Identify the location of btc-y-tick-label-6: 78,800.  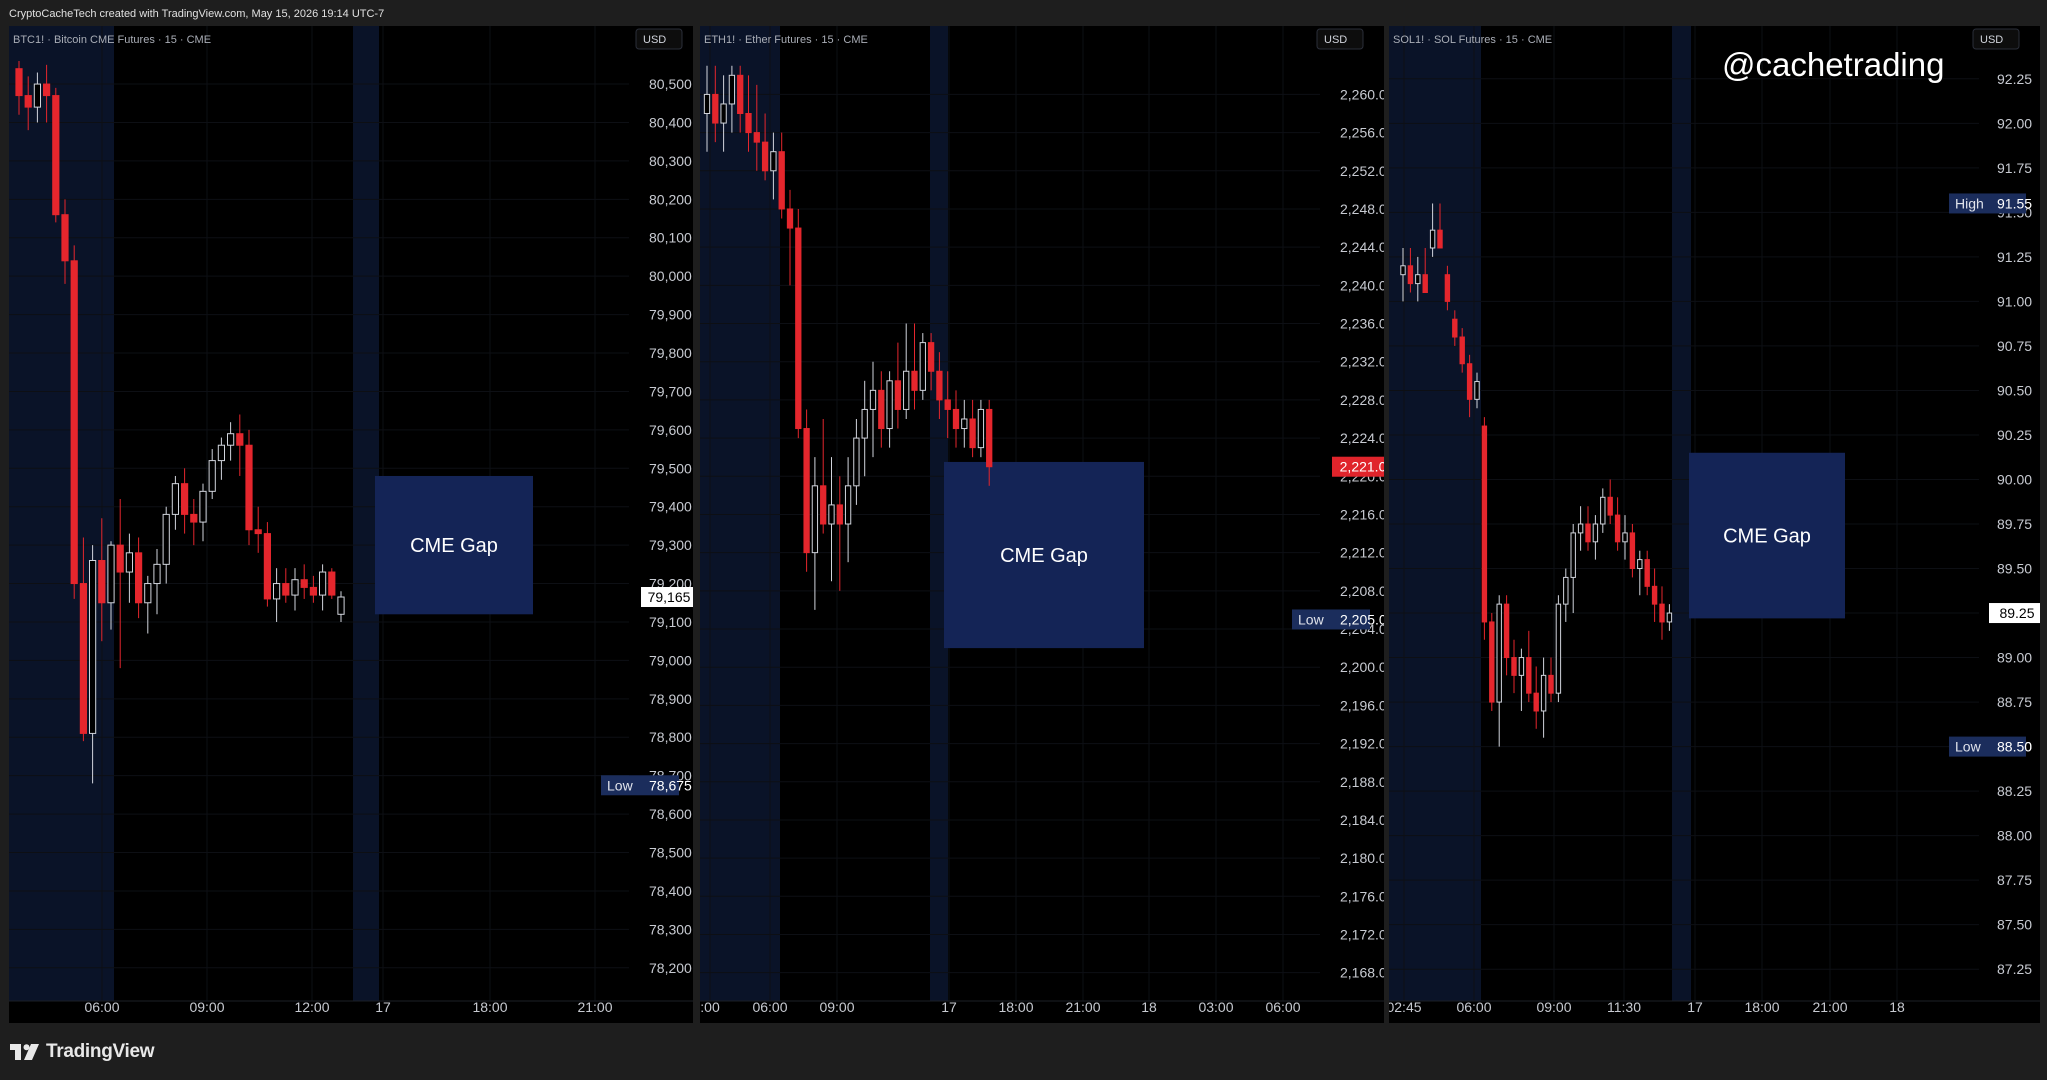
(670, 737).